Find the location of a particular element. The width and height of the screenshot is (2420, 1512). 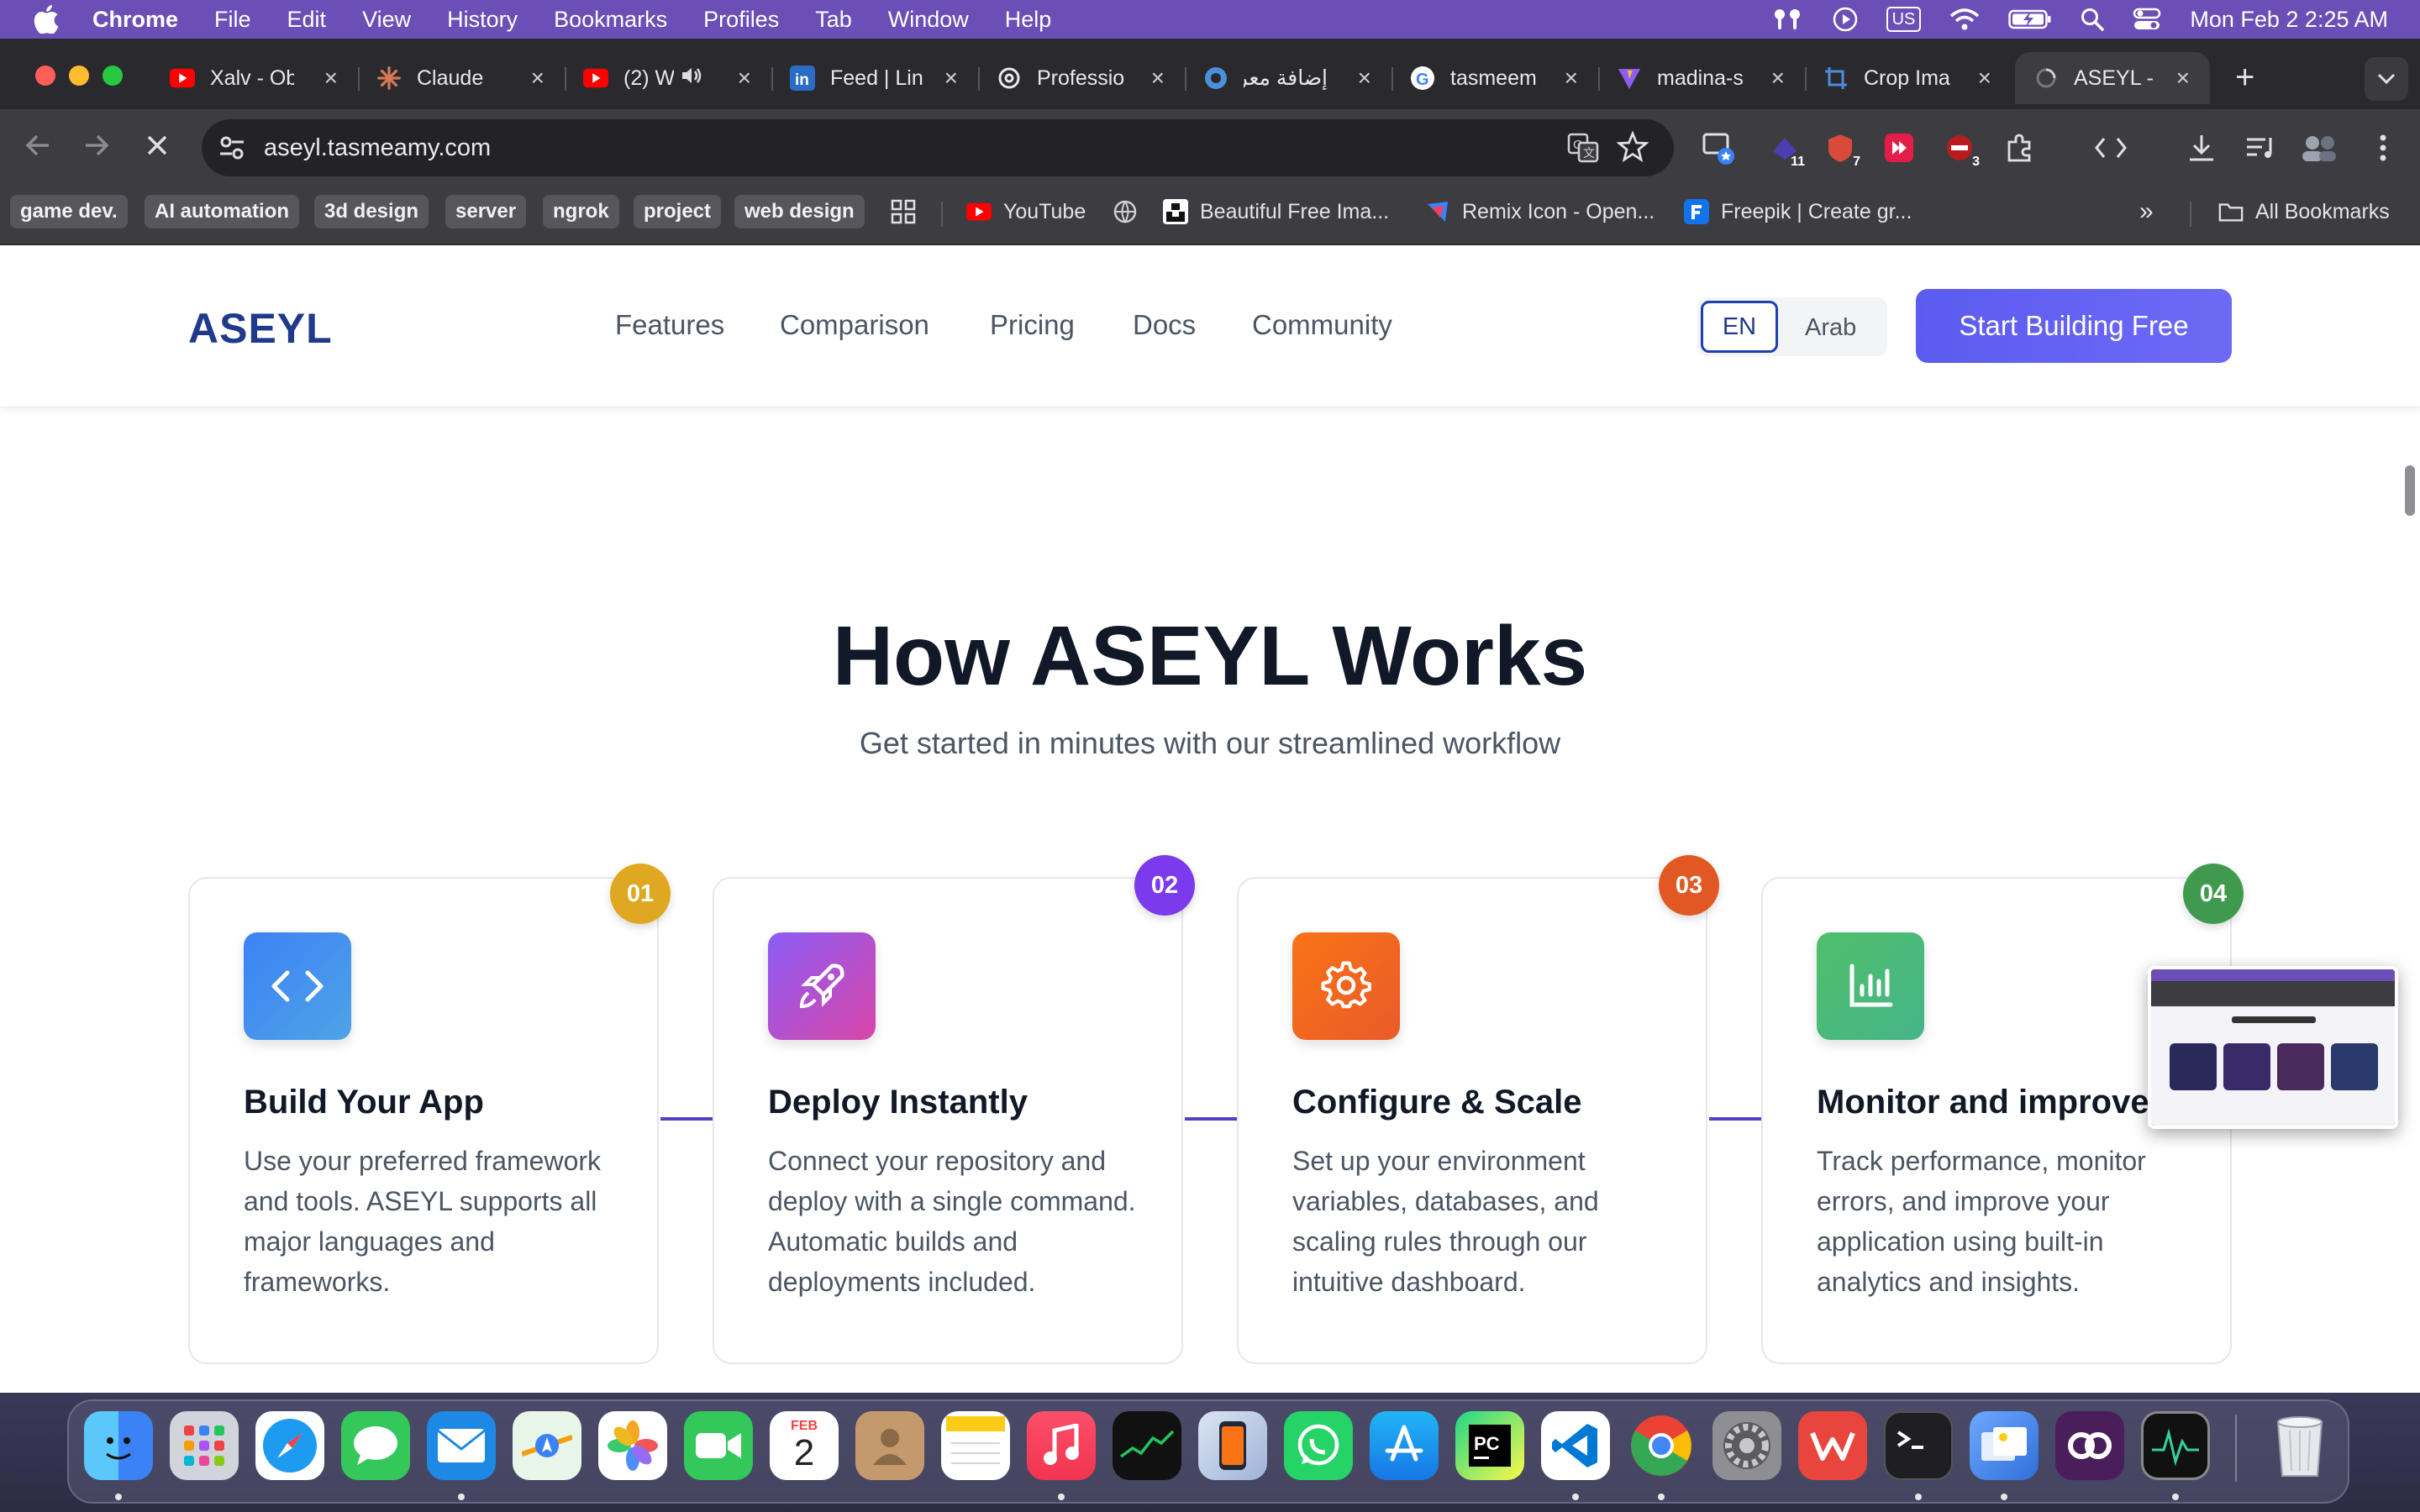

window-zoom-button is located at coordinates (113, 76).